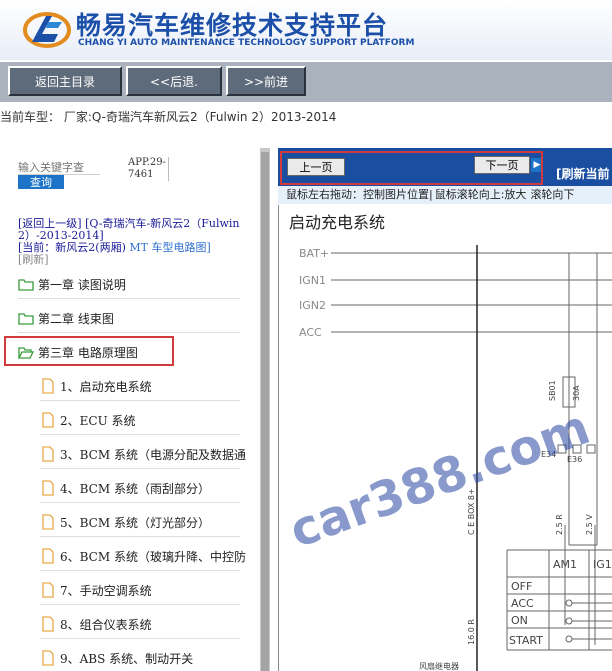  I want to click on tree-chapter-2: 第二章 线束图, so click(134, 318).